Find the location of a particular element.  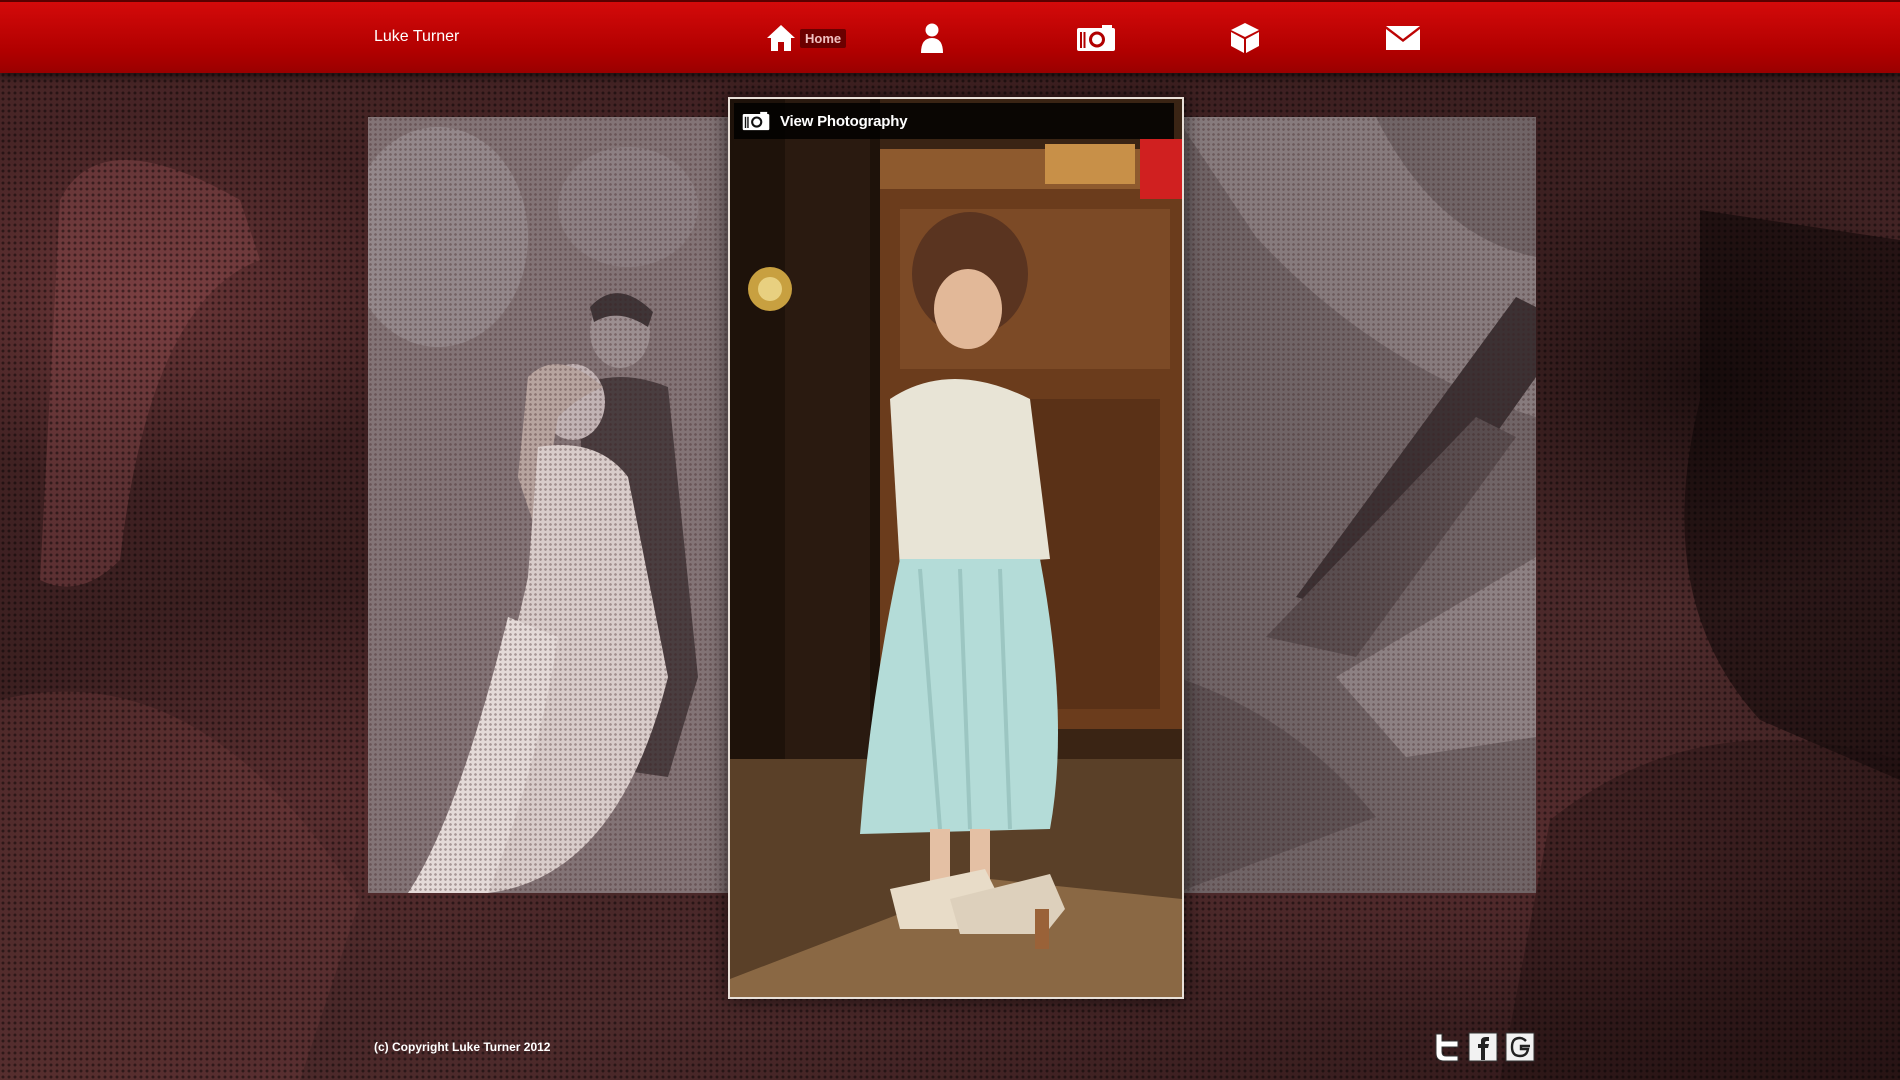

top-navbar: Luke Turner Home is located at coordinates (950, 36).